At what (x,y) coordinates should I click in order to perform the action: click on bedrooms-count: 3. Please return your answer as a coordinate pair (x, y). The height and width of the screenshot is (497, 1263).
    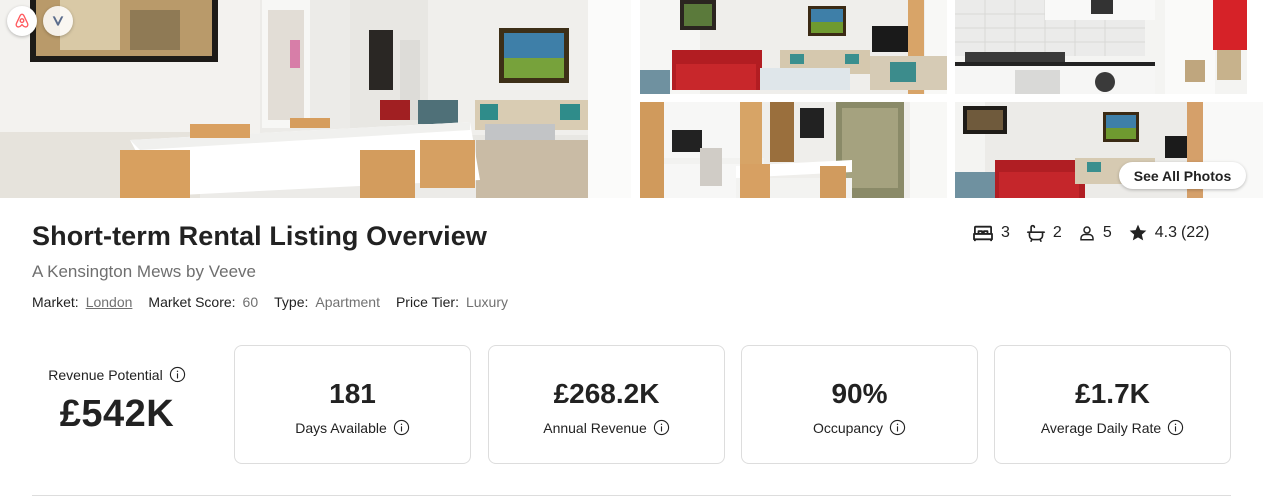
    Looking at the image, I should click on (1005, 232).